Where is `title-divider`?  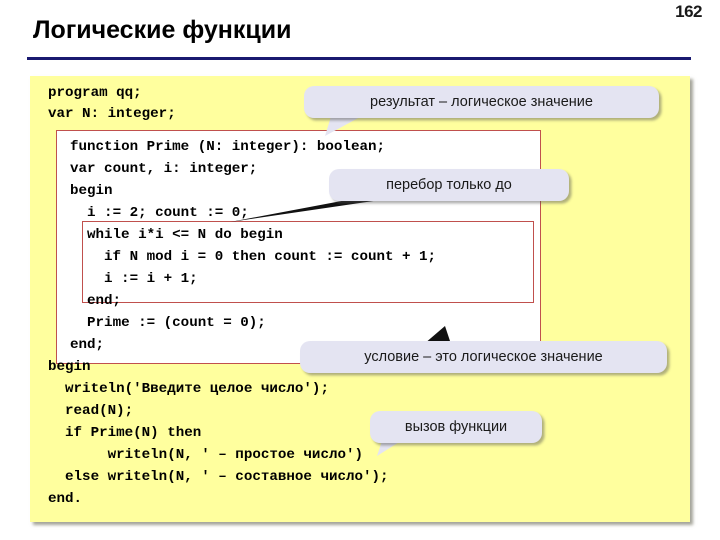 title-divider is located at coordinates (359, 58).